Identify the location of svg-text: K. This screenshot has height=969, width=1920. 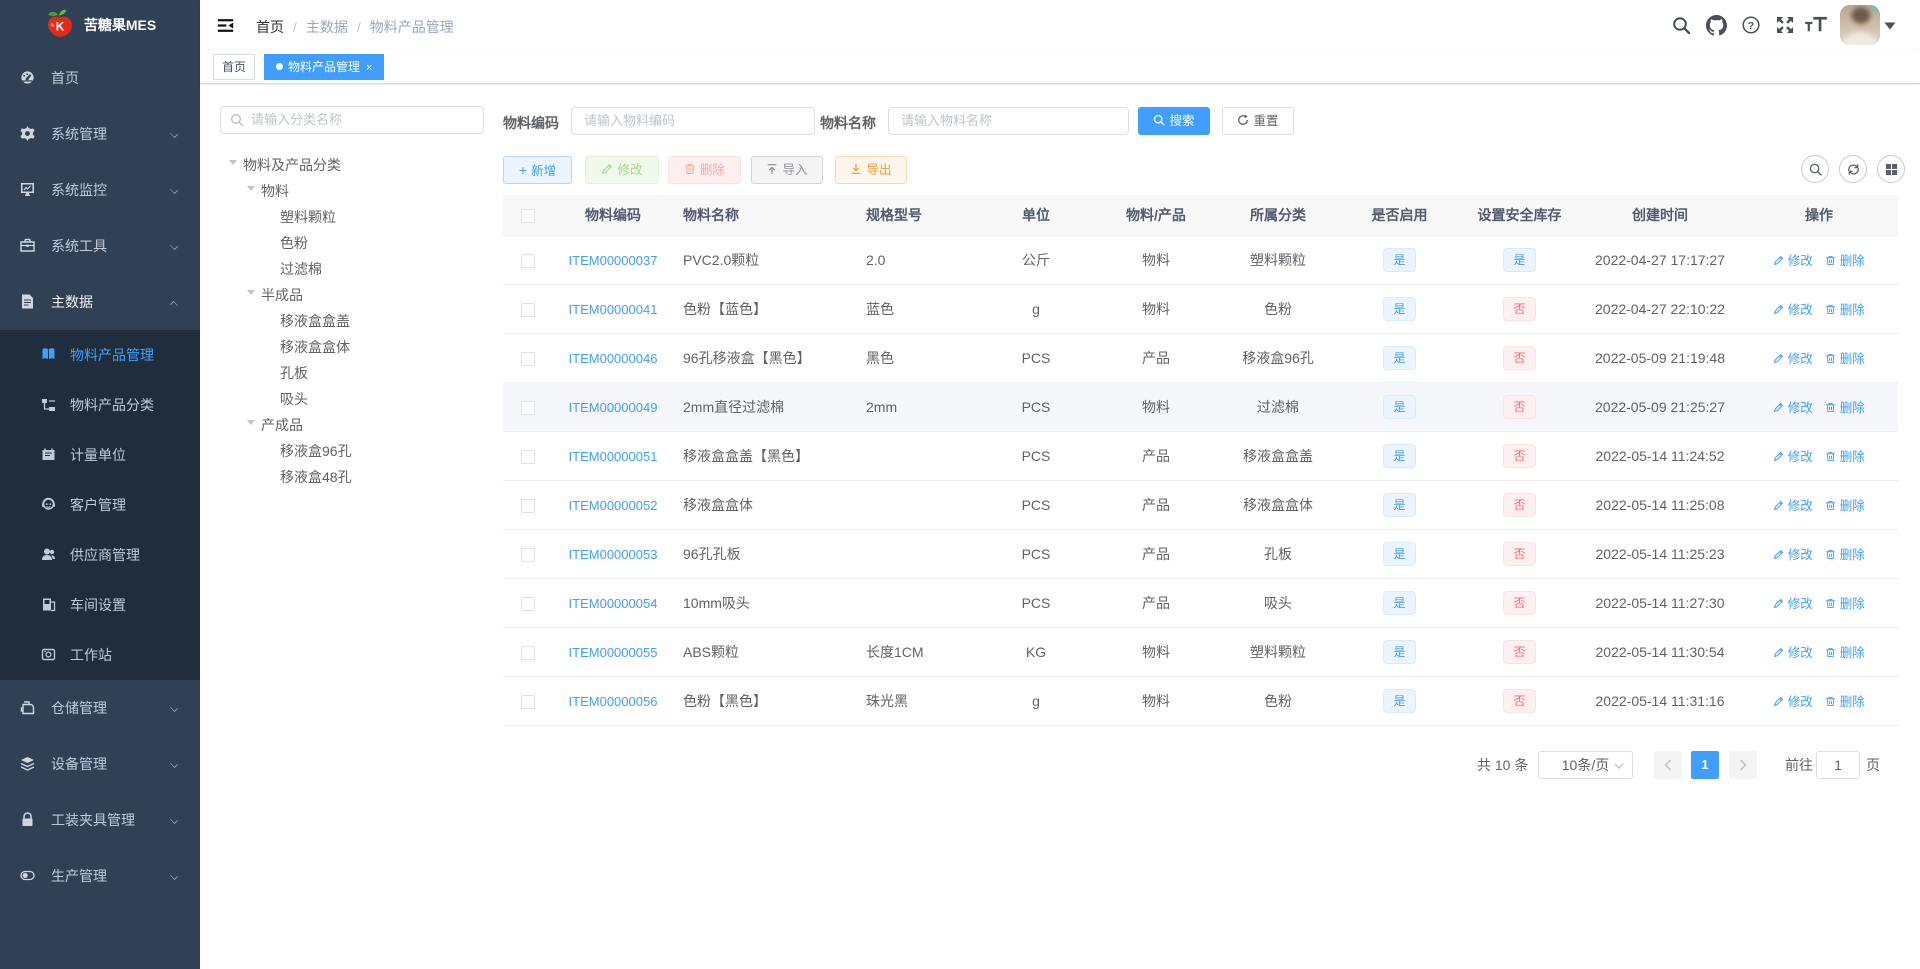
(60, 26).